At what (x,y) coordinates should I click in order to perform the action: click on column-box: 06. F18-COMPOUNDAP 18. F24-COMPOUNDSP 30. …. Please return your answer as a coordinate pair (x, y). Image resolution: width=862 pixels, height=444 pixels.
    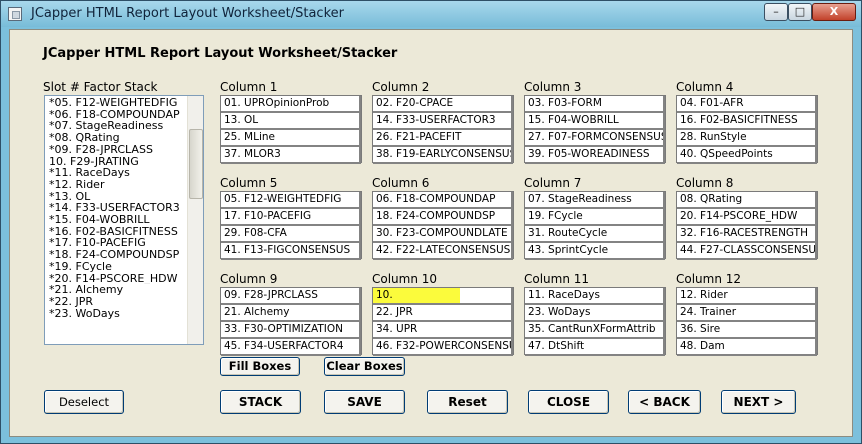
    Looking at the image, I should click on (443, 225).